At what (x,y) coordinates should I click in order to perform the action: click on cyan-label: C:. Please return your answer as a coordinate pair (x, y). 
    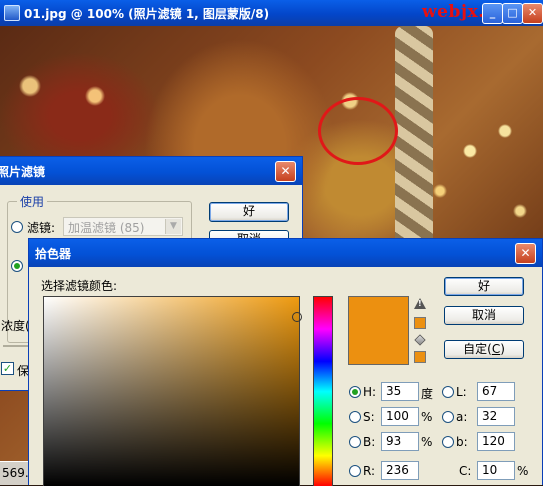
    Looking at the image, I should click on (465, 471).